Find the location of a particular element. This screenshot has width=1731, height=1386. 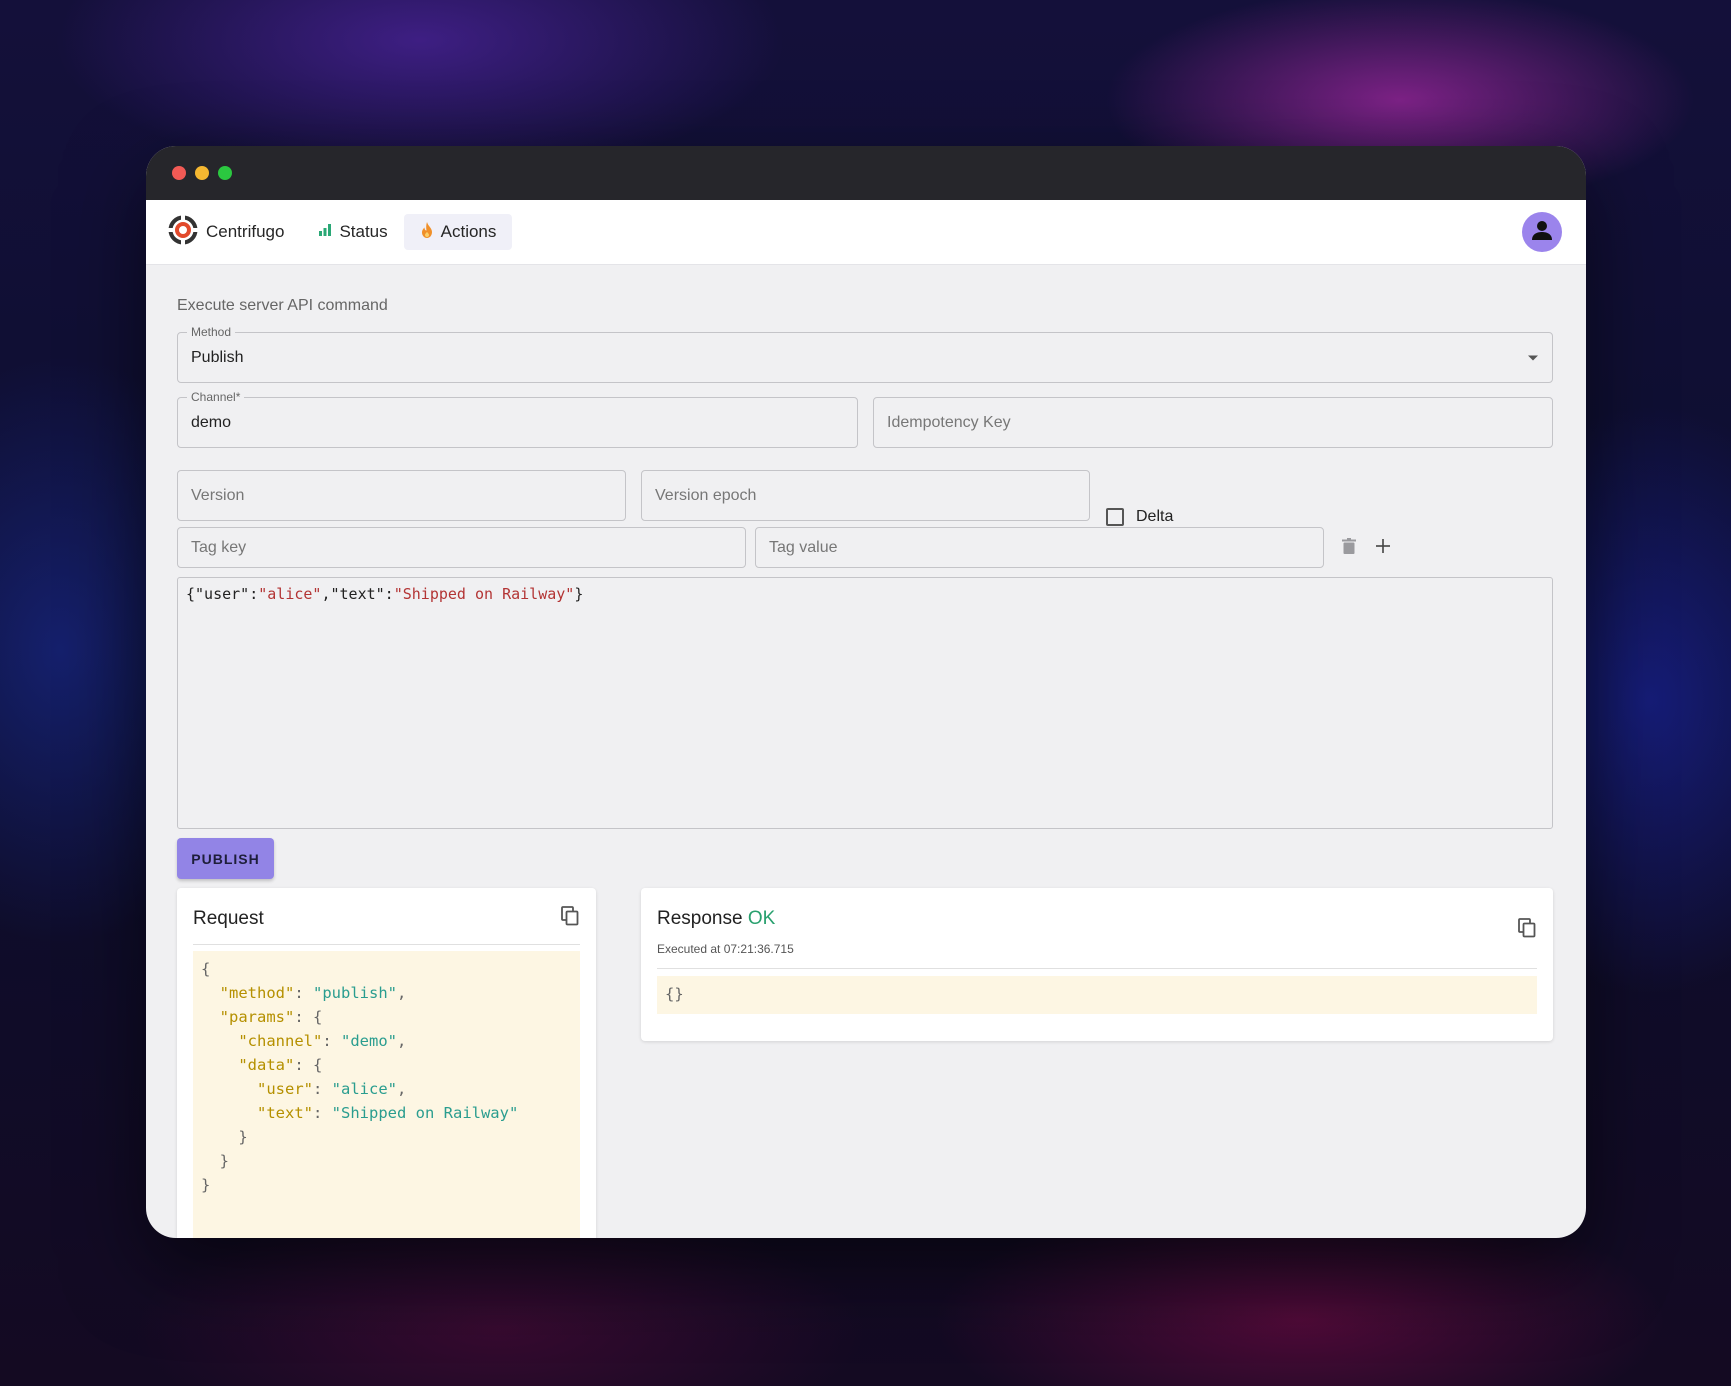

json-value: "alice" is located at coordinates (364, 1089).